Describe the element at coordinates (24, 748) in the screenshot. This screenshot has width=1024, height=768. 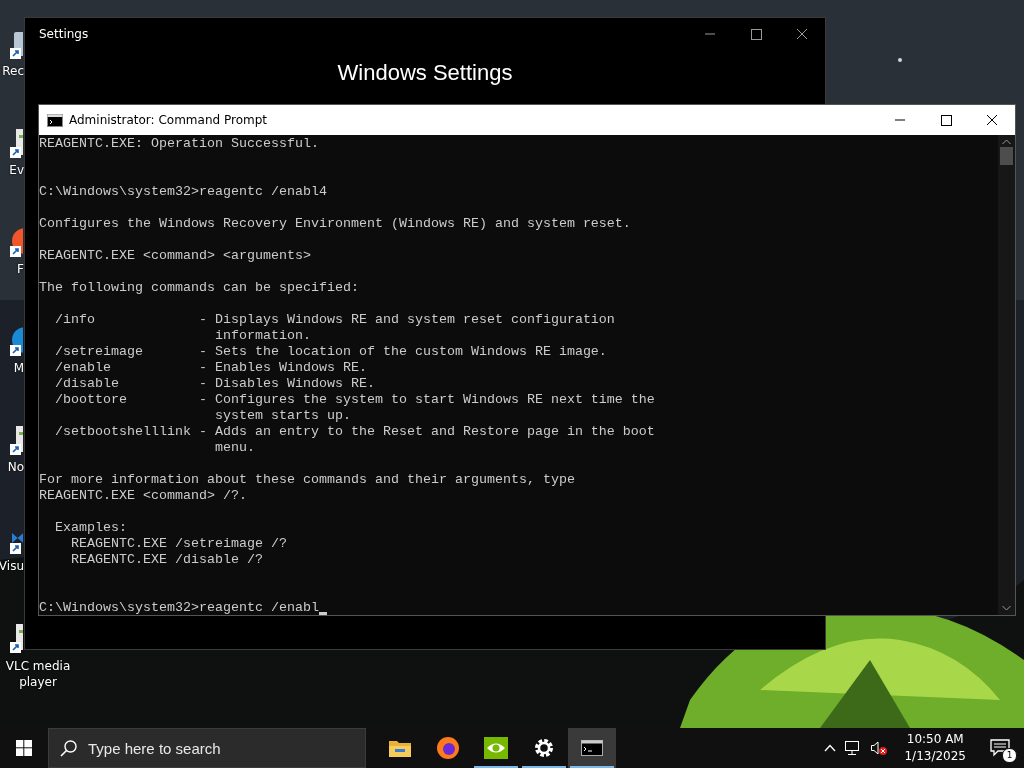
I see `windows-logo-icon` at that location.